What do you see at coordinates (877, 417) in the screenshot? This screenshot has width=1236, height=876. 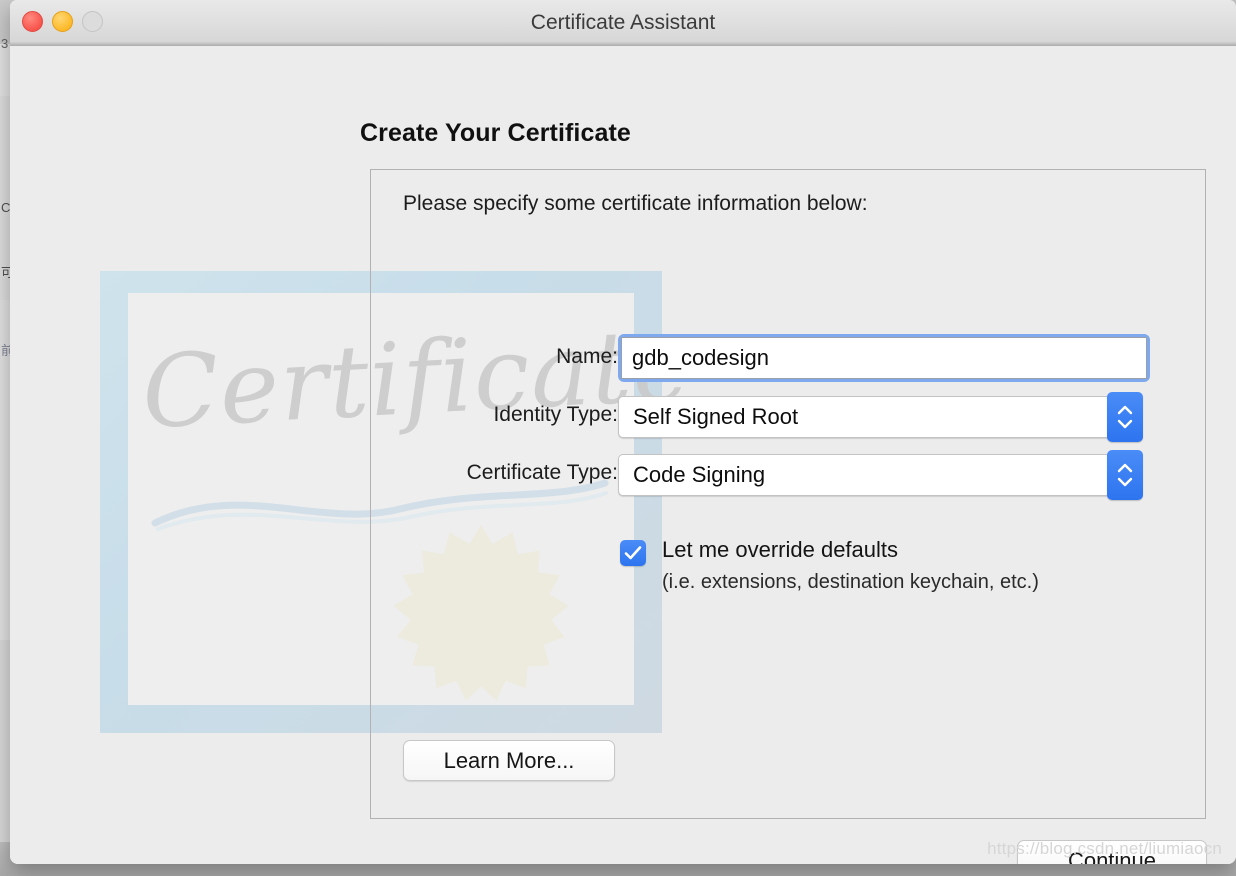 I see `identity-type-select: Self Signed Root` at bounding box center [877, 417].